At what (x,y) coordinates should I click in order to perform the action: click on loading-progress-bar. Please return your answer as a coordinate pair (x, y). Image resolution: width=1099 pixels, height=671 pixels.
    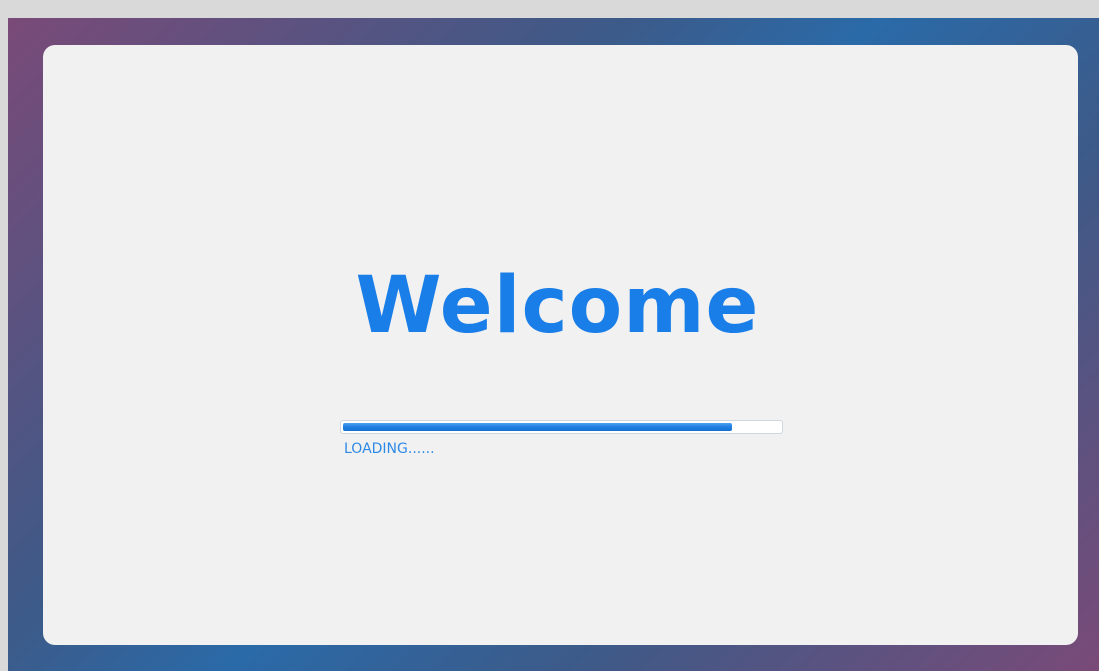
    Looking at the image, I should click on (561, 427).